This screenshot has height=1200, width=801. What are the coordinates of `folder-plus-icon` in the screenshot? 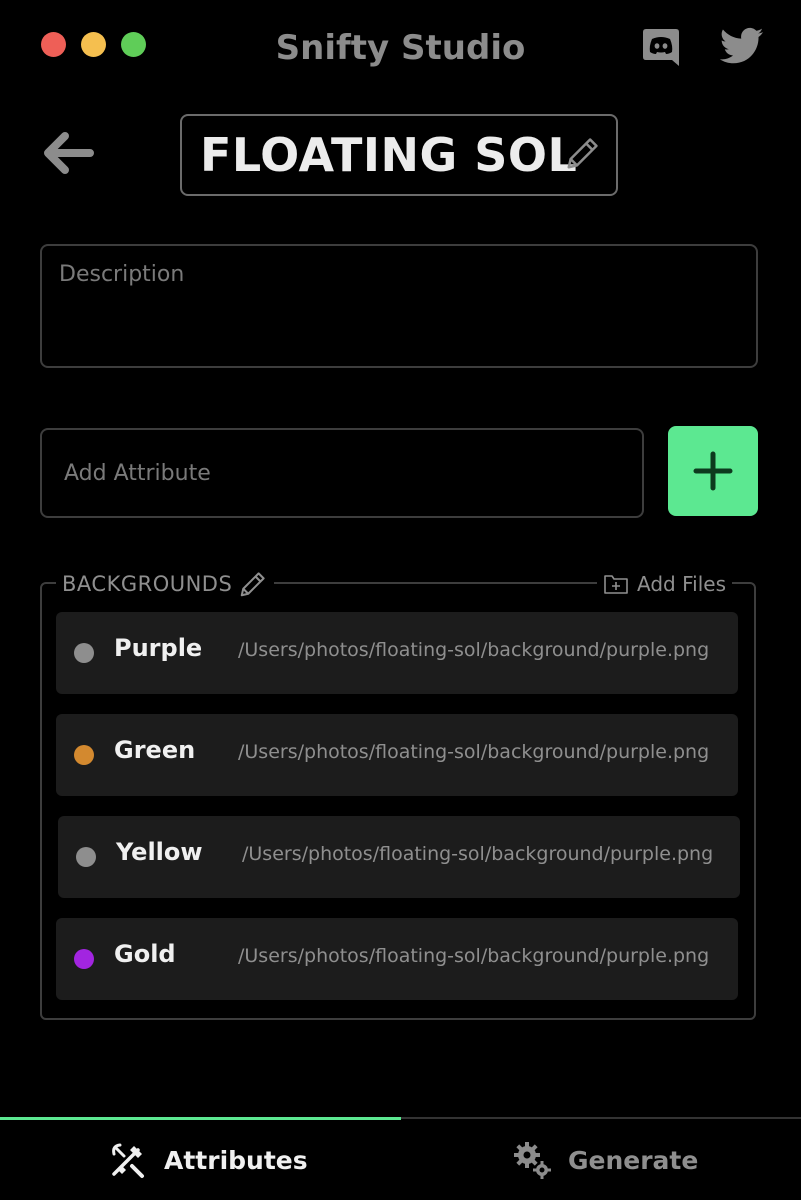 It's located at (616, 584).